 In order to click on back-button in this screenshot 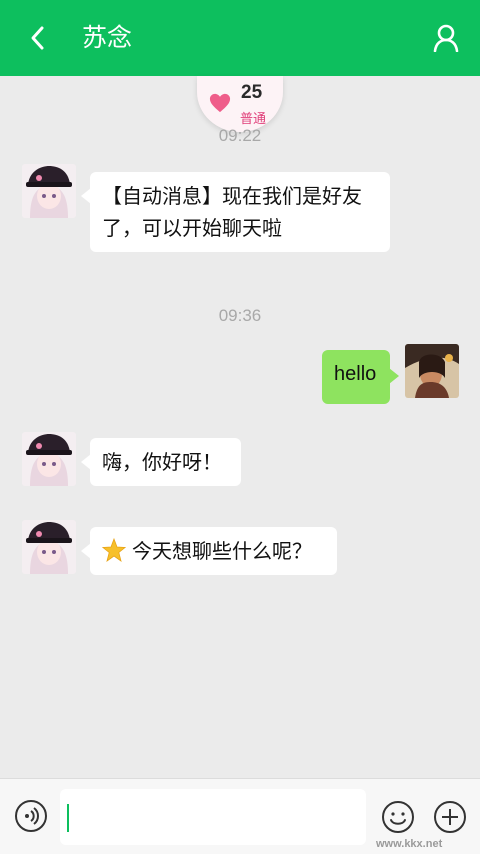, I will do `click(38, 38)`.